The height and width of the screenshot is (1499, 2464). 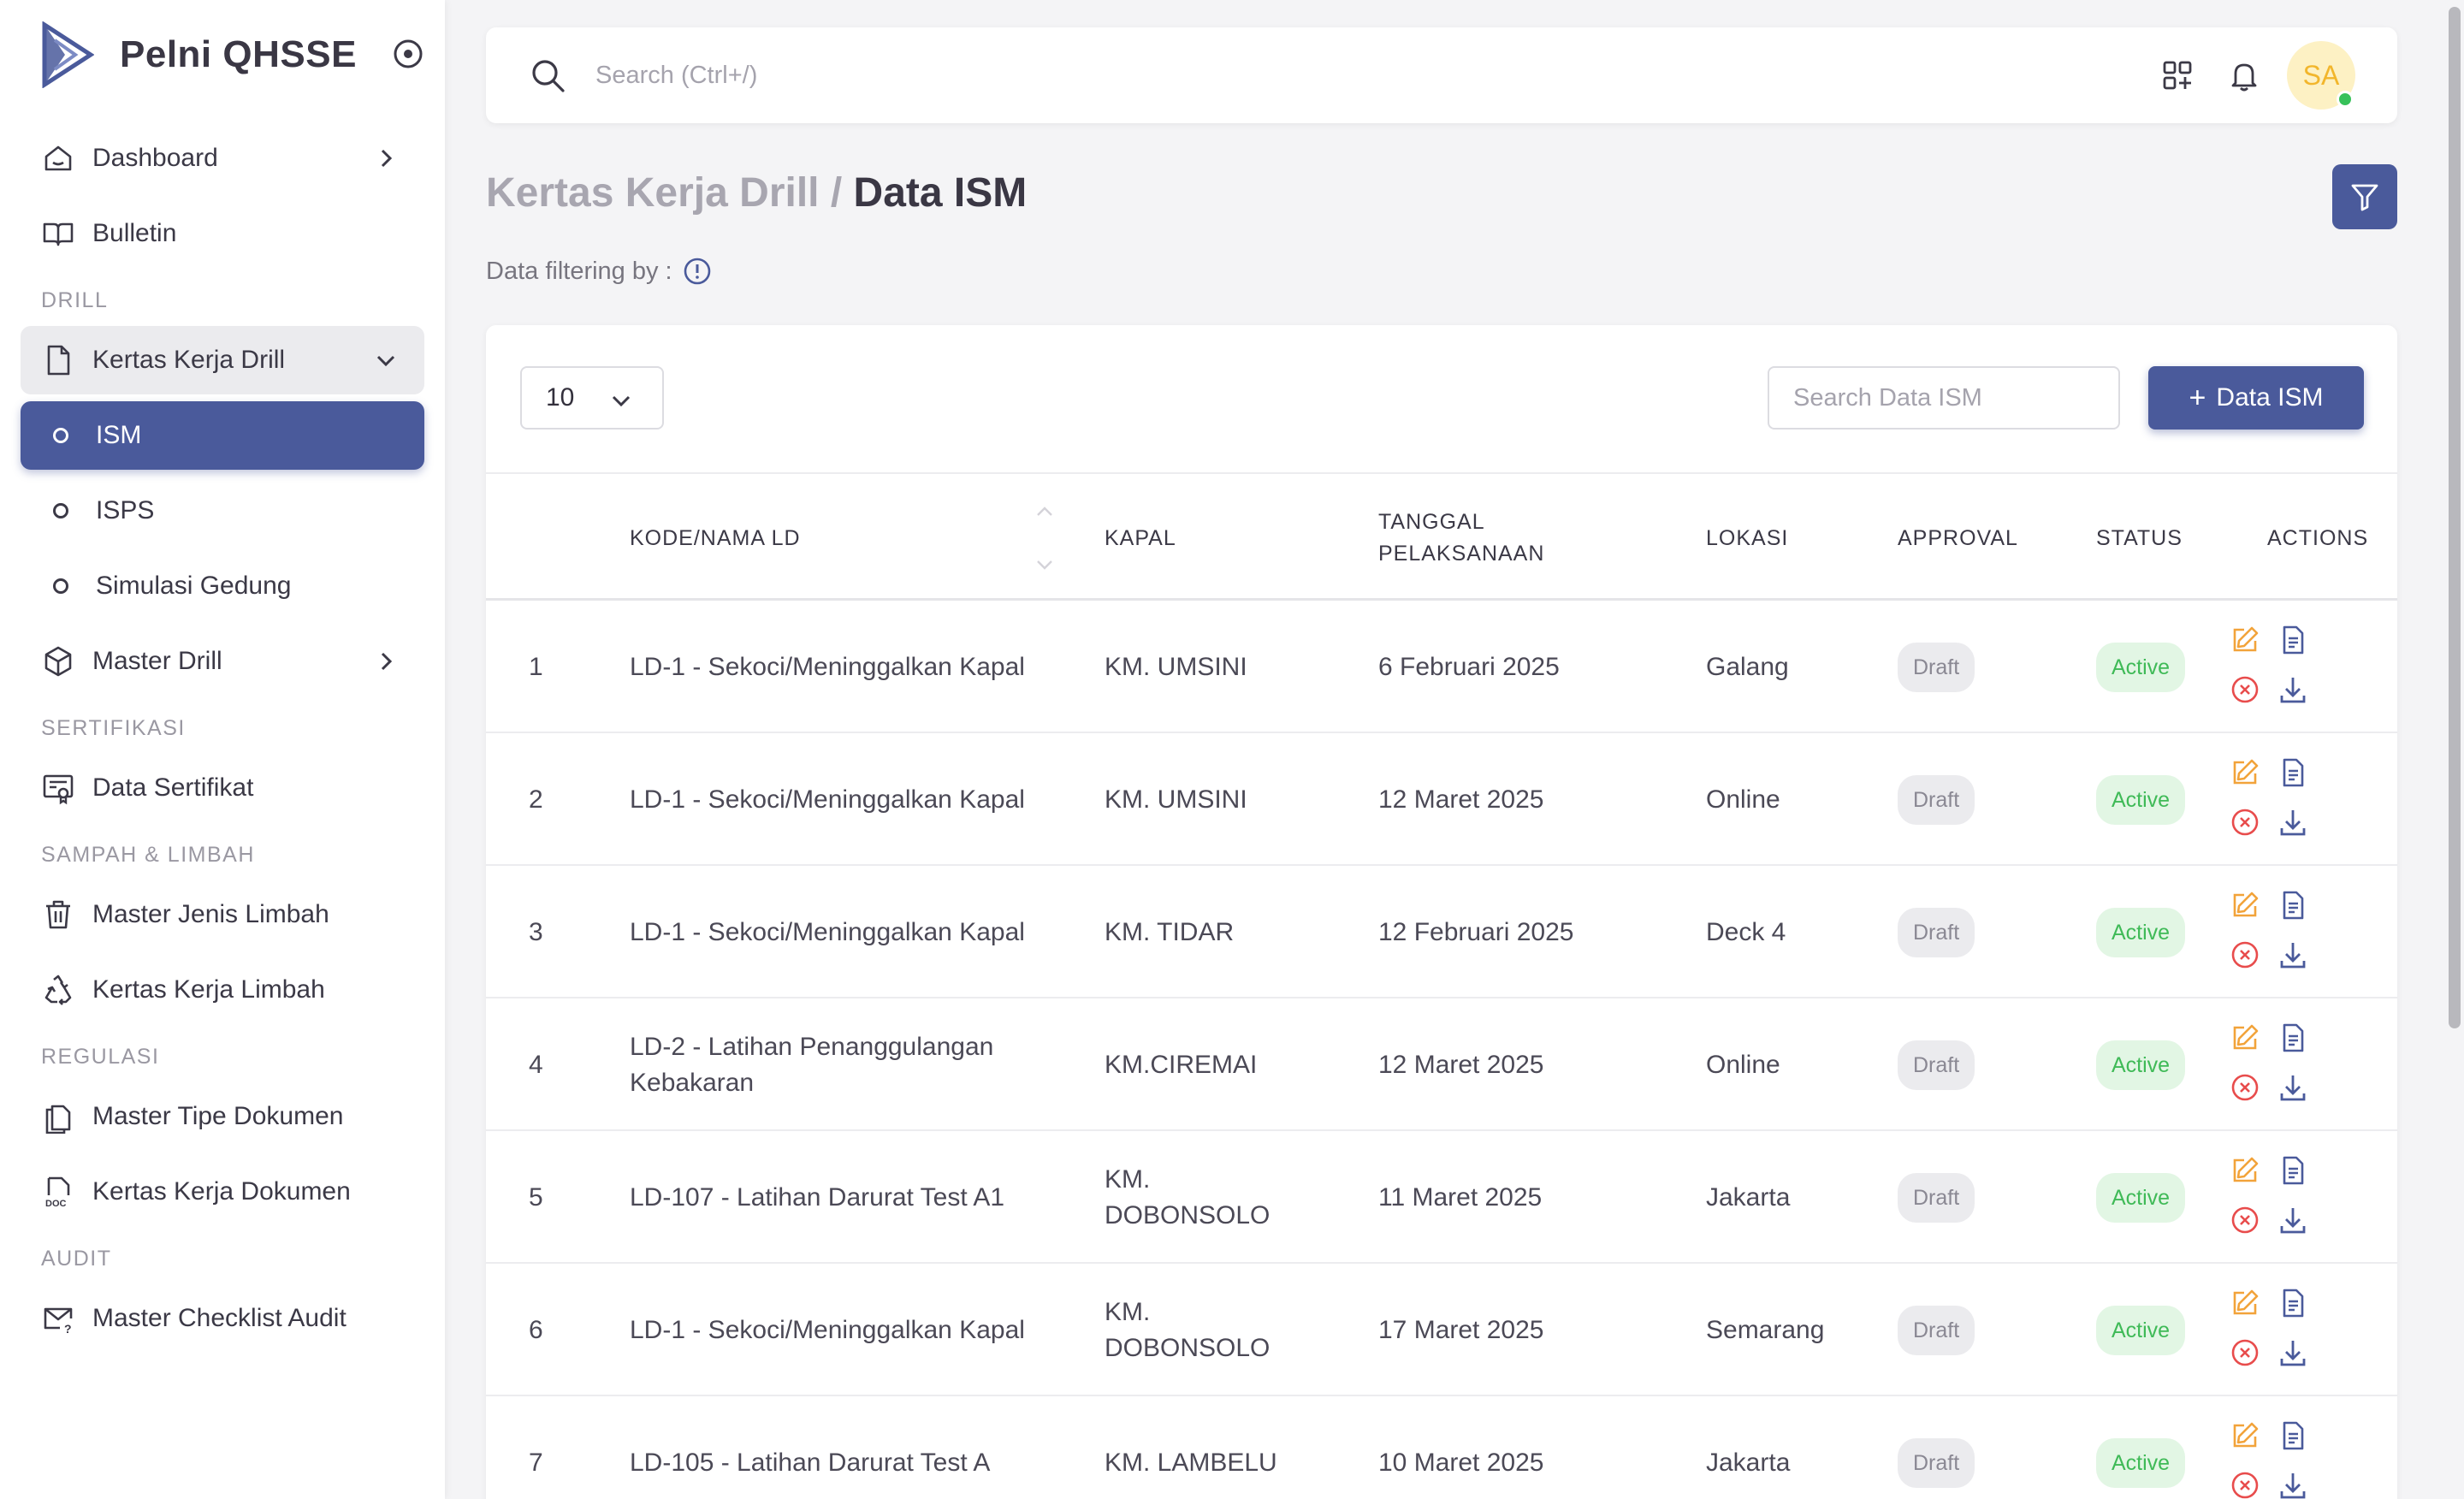 What do you see at coordinates (2197, 397) in the screenshot?
I see `plus-icon: +` at bounding box center [2197, 397].